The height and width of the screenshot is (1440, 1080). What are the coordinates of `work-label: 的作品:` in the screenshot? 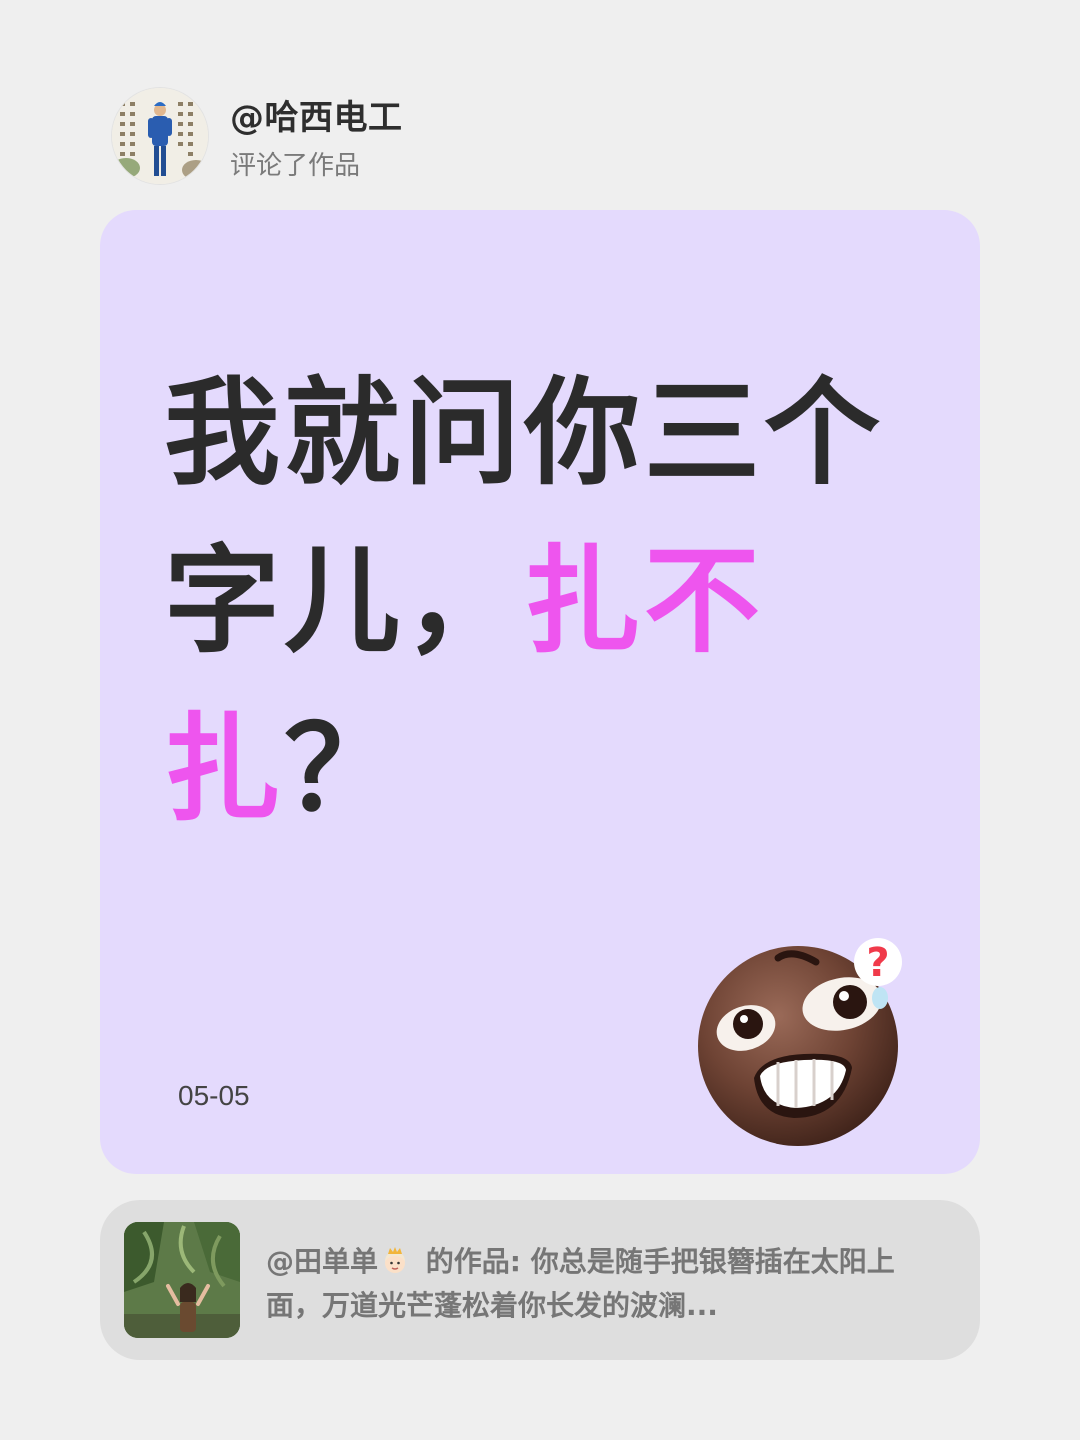 It's located at (473, 1261).